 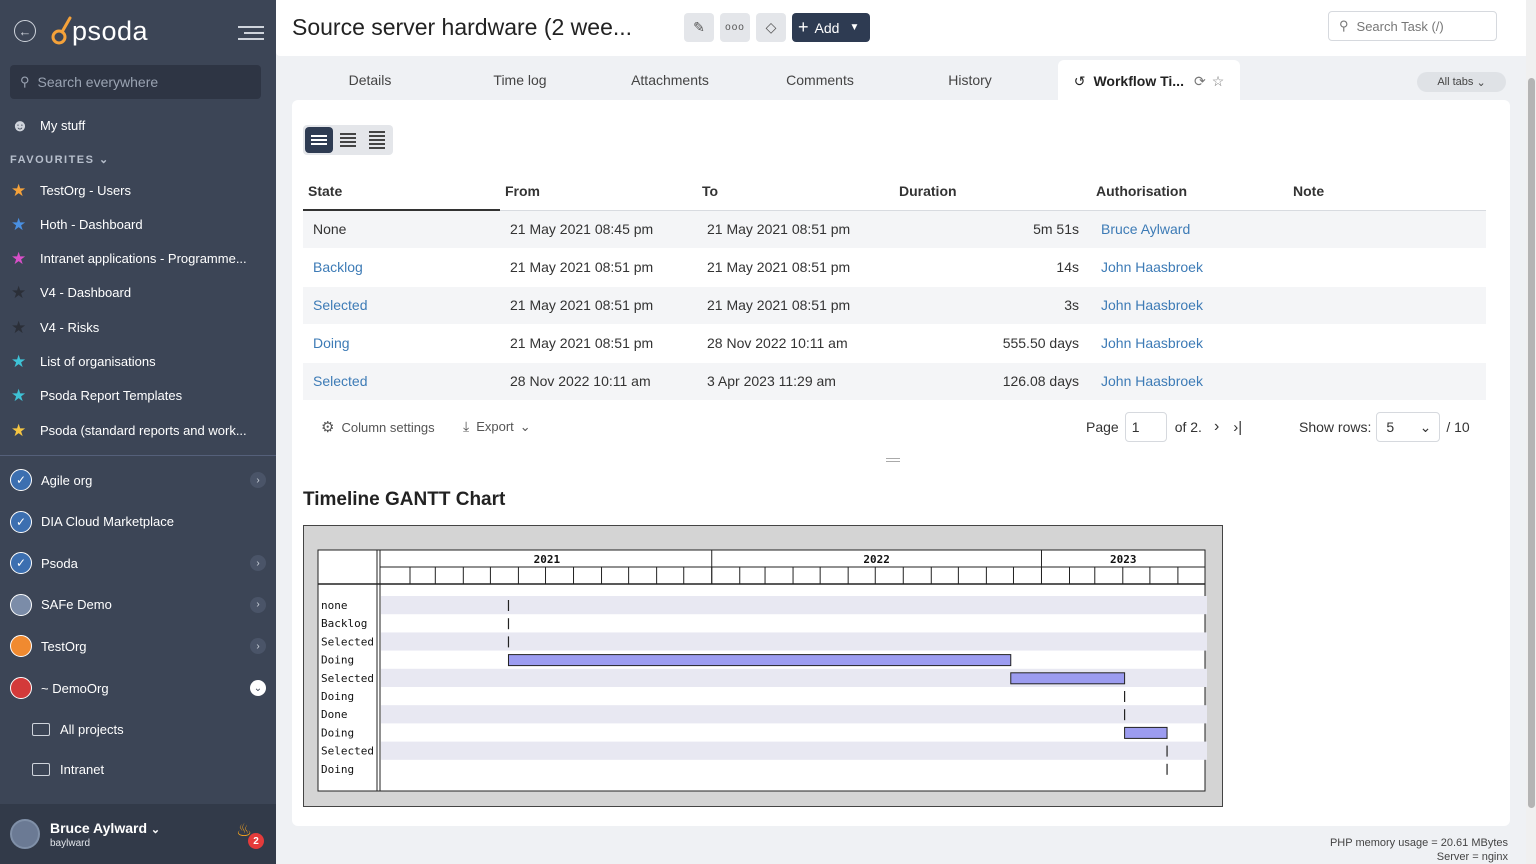 I want to click on last-page-icon: ›|, so click(x=1237, y=427).